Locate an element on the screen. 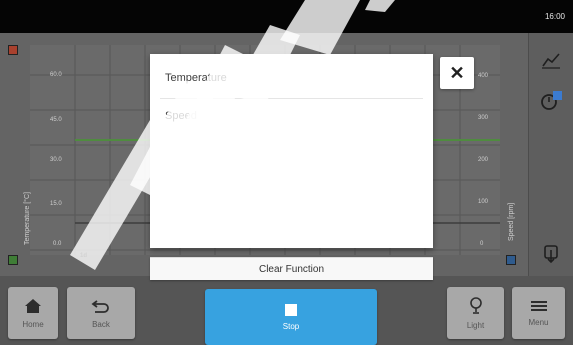  y-left-axis-title: Temperature [°C] is located at coordinates (27, 218).